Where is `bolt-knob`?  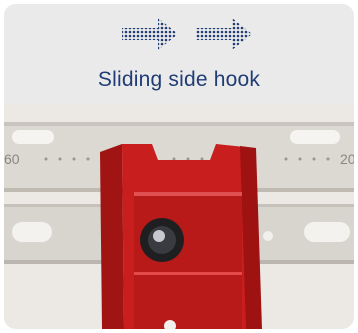
bolt-knob is located at coordinates (162, 240).